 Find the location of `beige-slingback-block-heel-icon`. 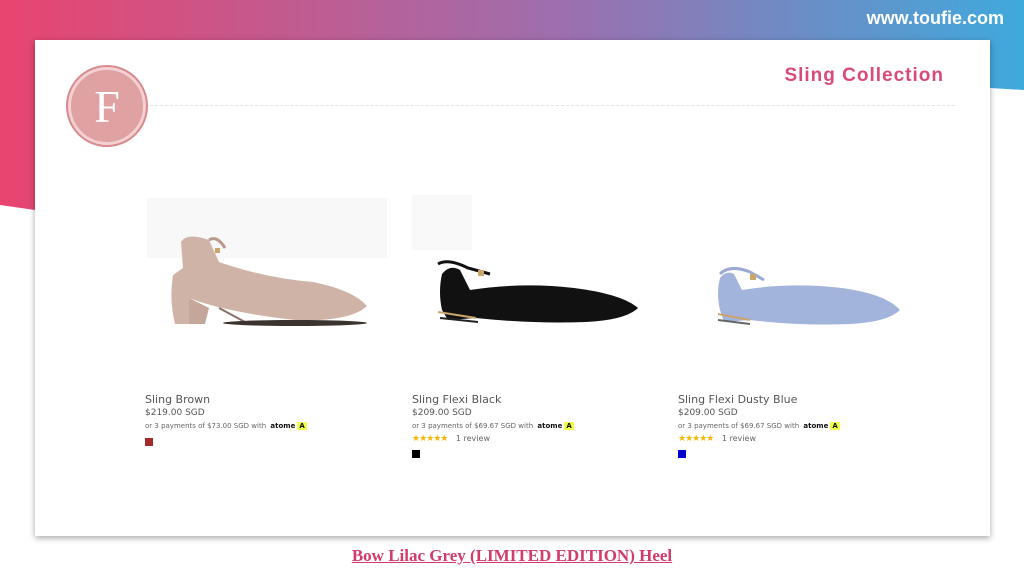

beige-slingback-block-heel-icon is located at coordinates (267, 265).